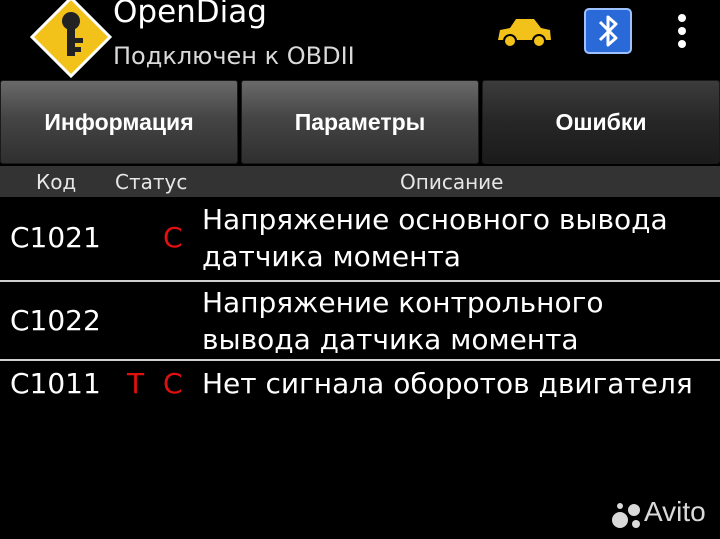 The height and width of the screenshot is (539, 720). Describe the element at coordinates (234, 56) in the screenshot. I see `connection-status: Подключен к OBDII` at that location.